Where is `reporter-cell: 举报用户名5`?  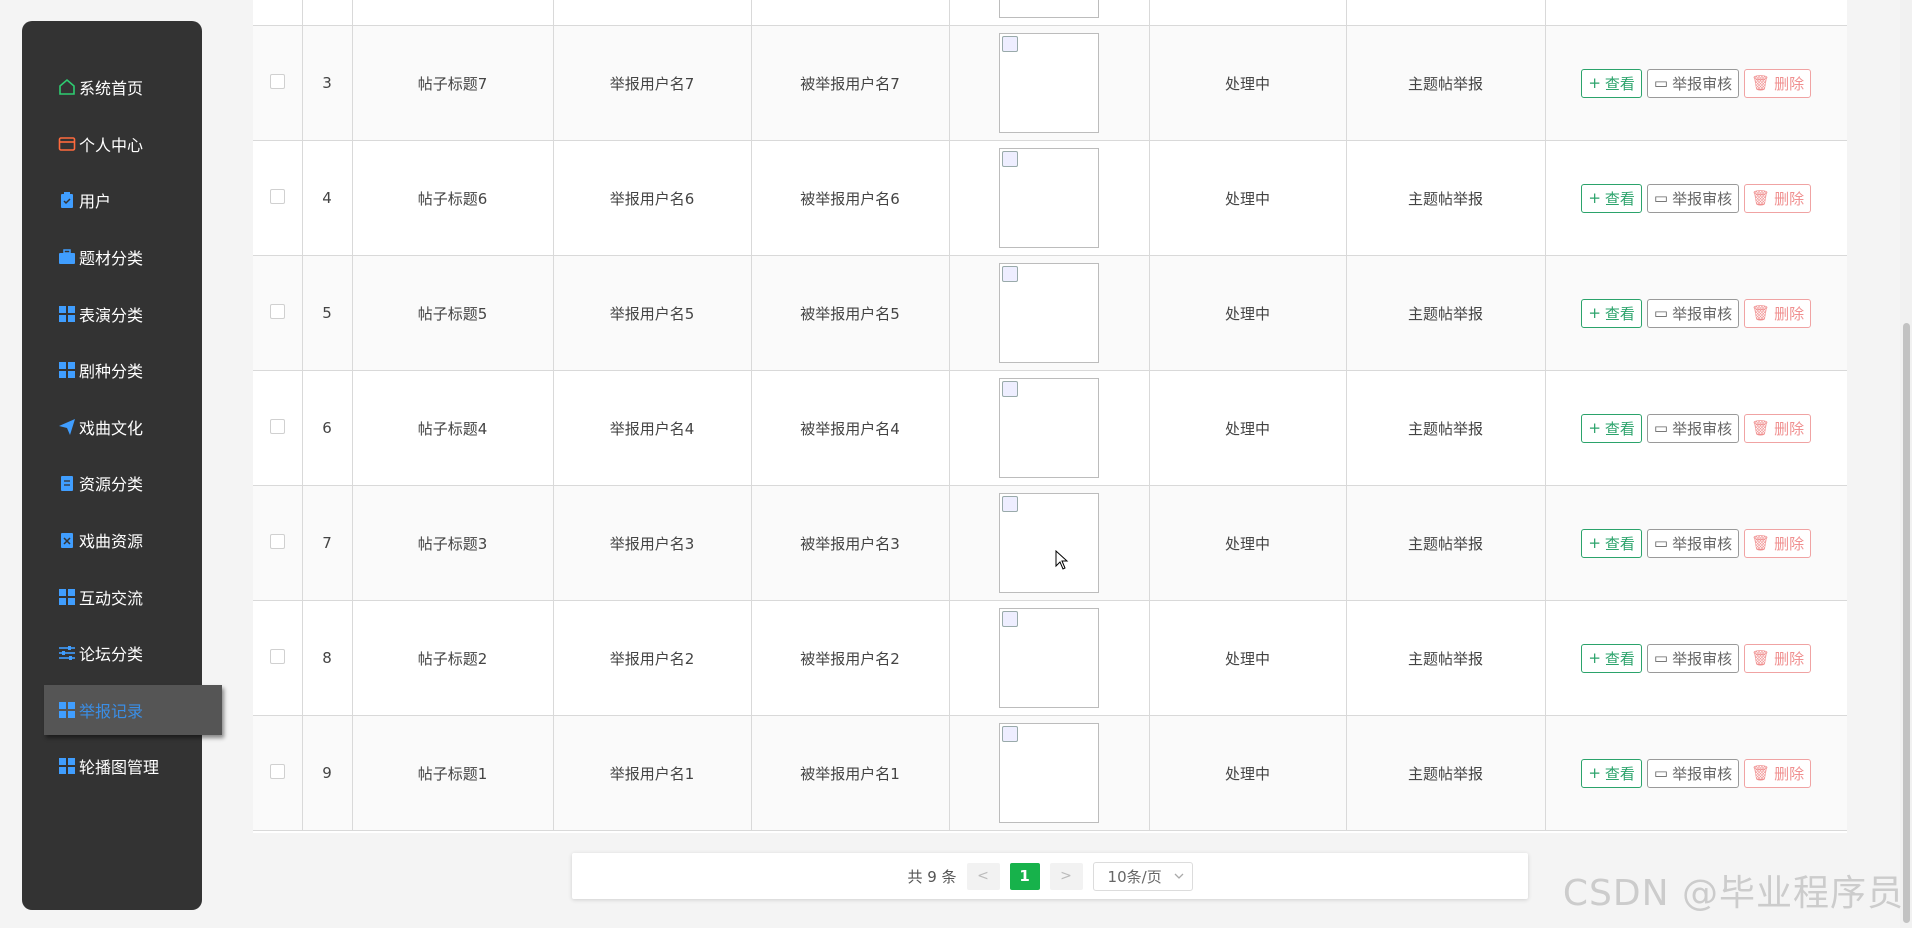 reporter-cell: 举报用户名5 is located at coordinates (651, 313).